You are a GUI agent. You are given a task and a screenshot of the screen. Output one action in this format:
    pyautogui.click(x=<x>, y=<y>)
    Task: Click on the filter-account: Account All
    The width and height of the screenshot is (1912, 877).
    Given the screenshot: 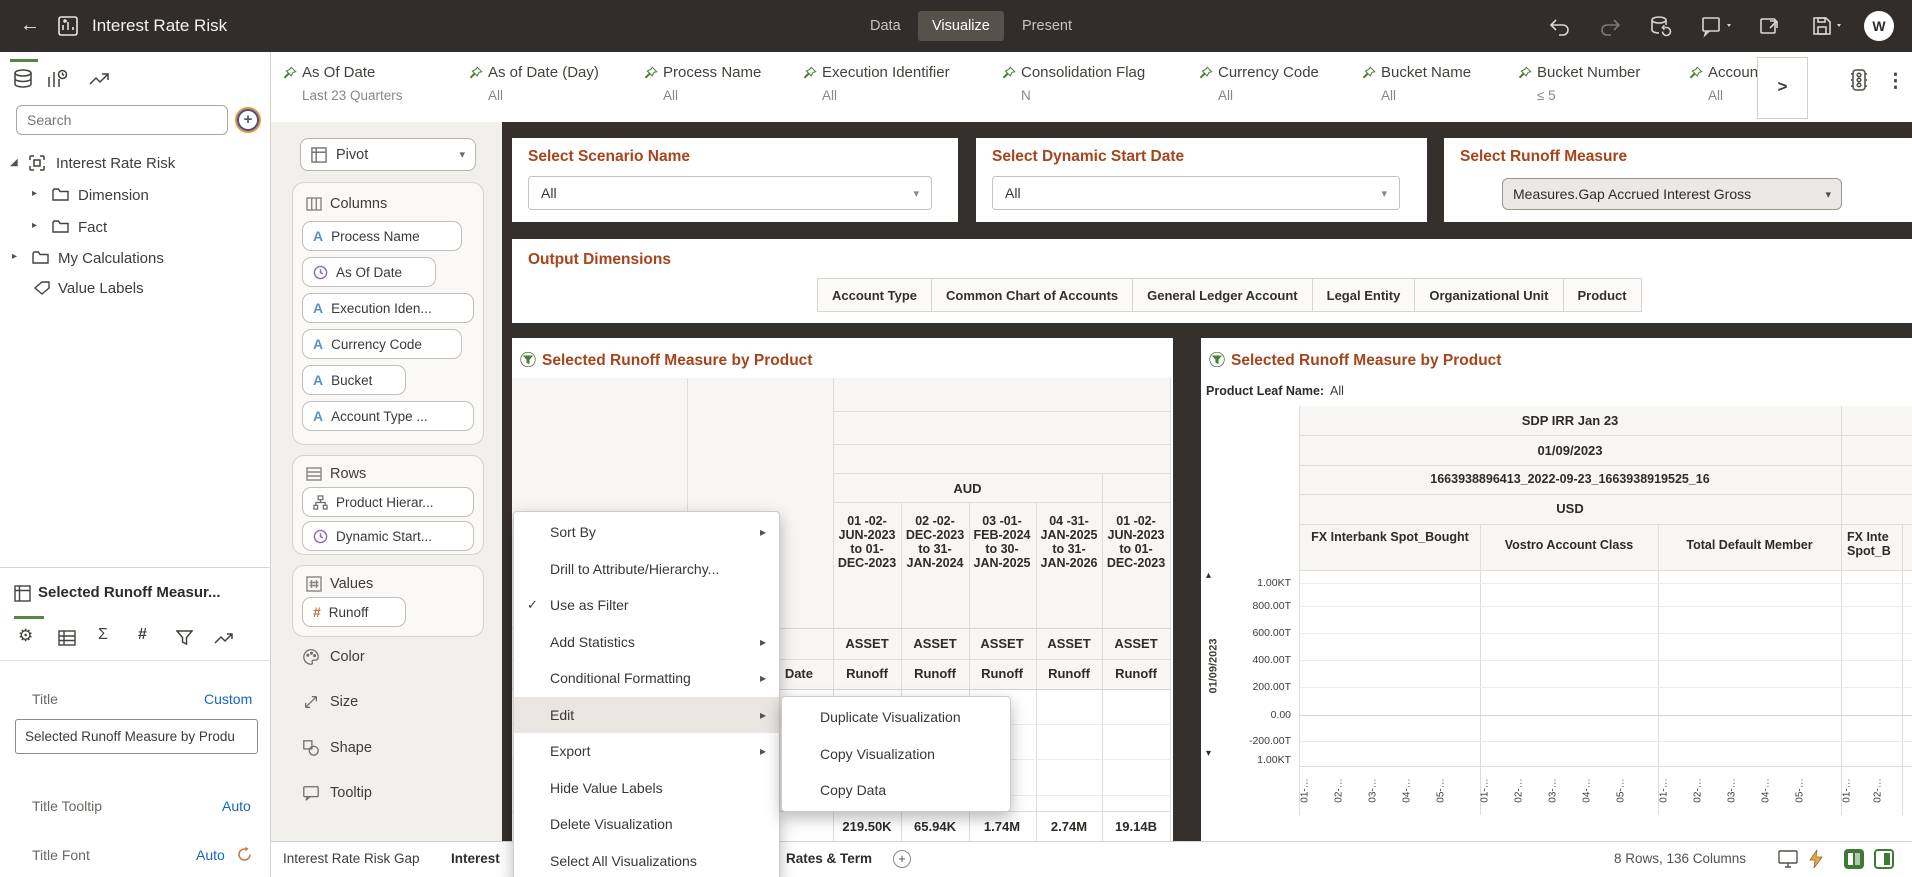 What is the action you would take?
    pyautogui.click(x=1725, y=83)
    